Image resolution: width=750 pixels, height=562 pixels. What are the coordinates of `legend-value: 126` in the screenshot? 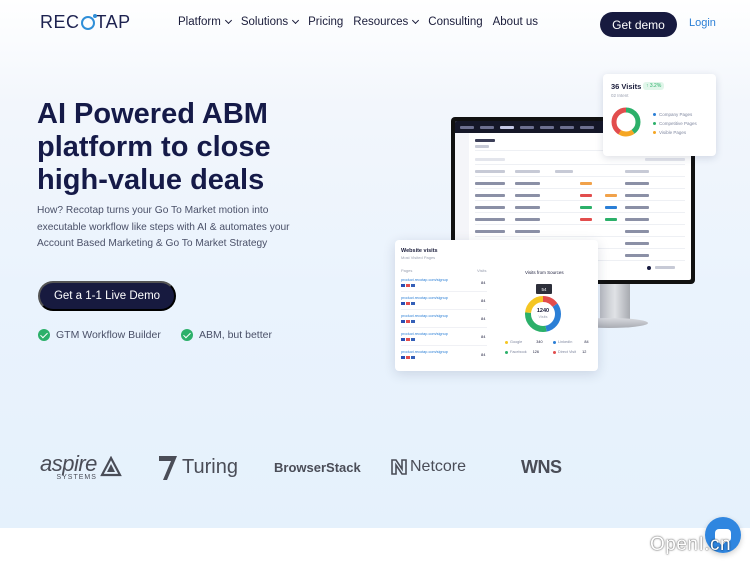 It's located at (536, 352).